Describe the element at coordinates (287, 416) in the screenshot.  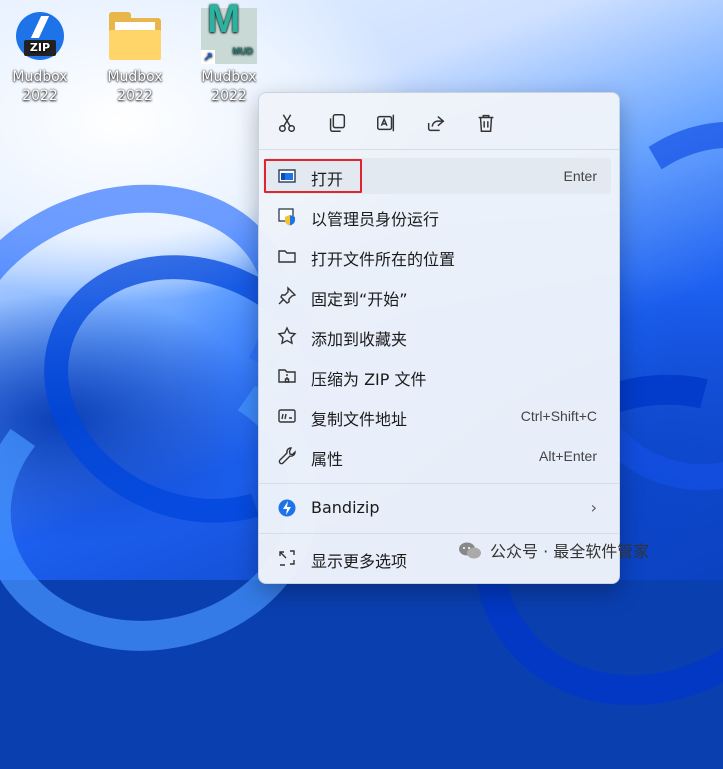
I see `copy-path-icon` at that location.